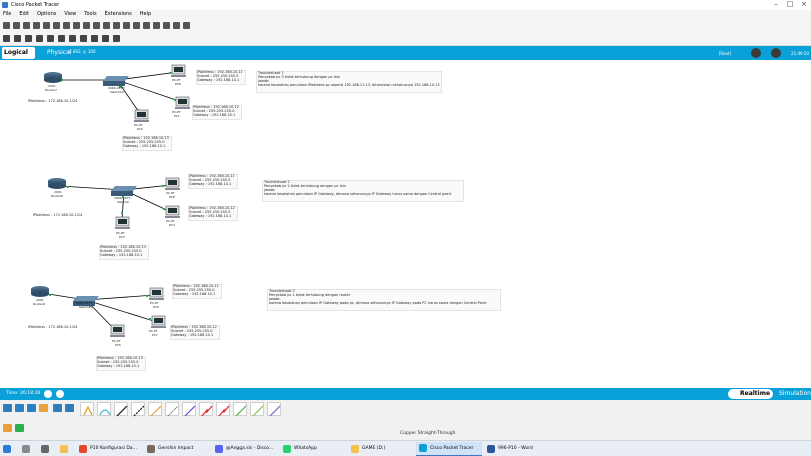 This screenshot has width=811, height=456. Describe the element at coordinates (121, 409) in the screenshot. I see `straight-through-cable-icon` at that location.